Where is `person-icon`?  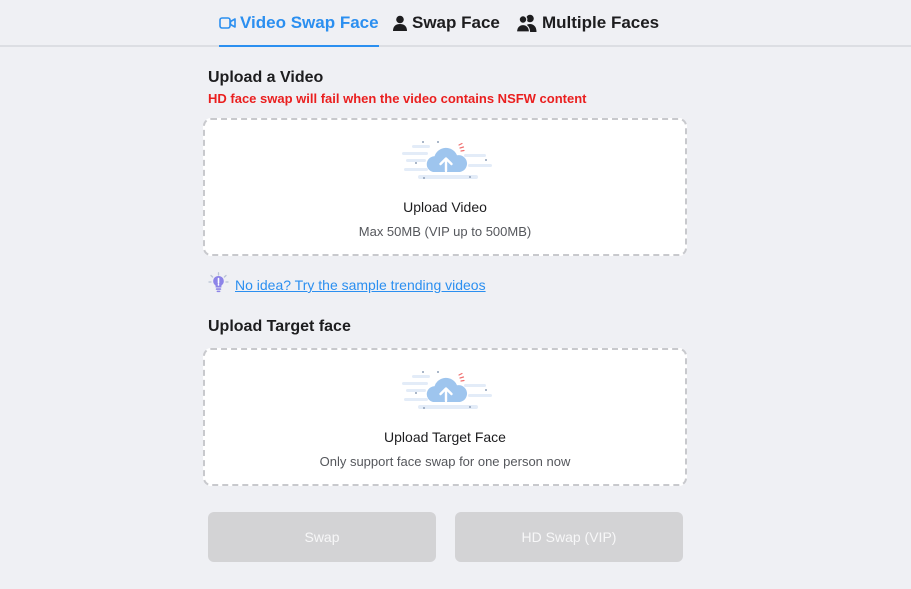
person-icon is located at coordinates (400, 23).